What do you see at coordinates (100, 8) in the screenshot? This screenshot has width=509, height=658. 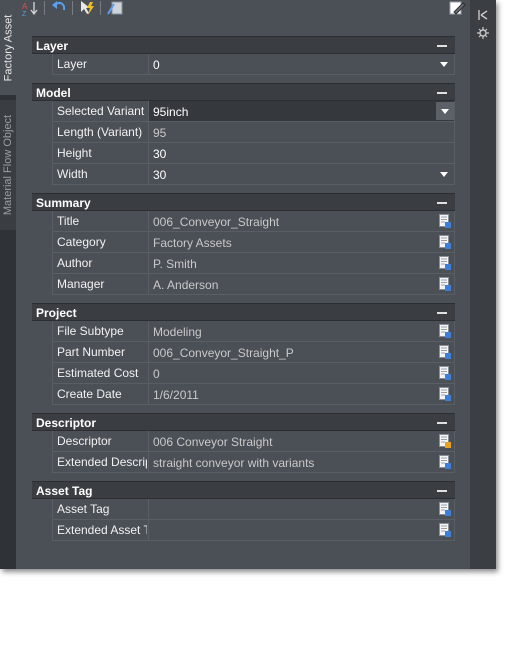 I see `toolbar-separator` at bounding box center [100, 8].